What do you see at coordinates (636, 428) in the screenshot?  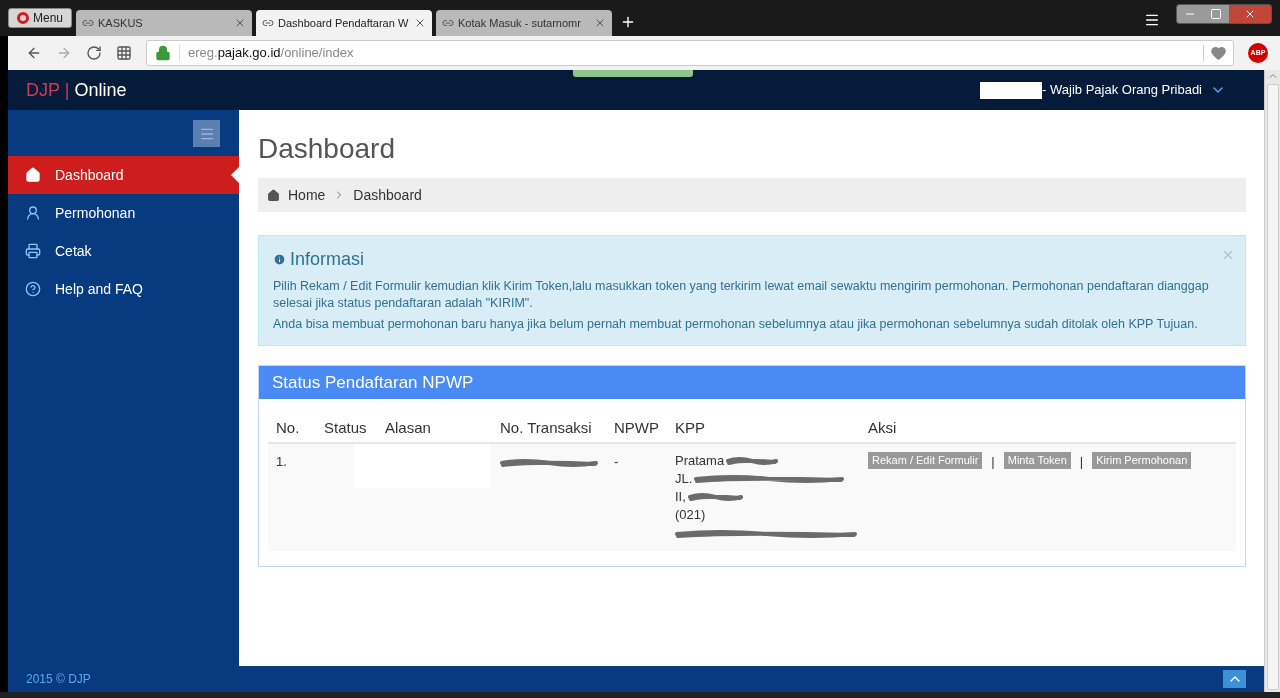 I see `column-header: NPWP` at bounding box center [636, 428].